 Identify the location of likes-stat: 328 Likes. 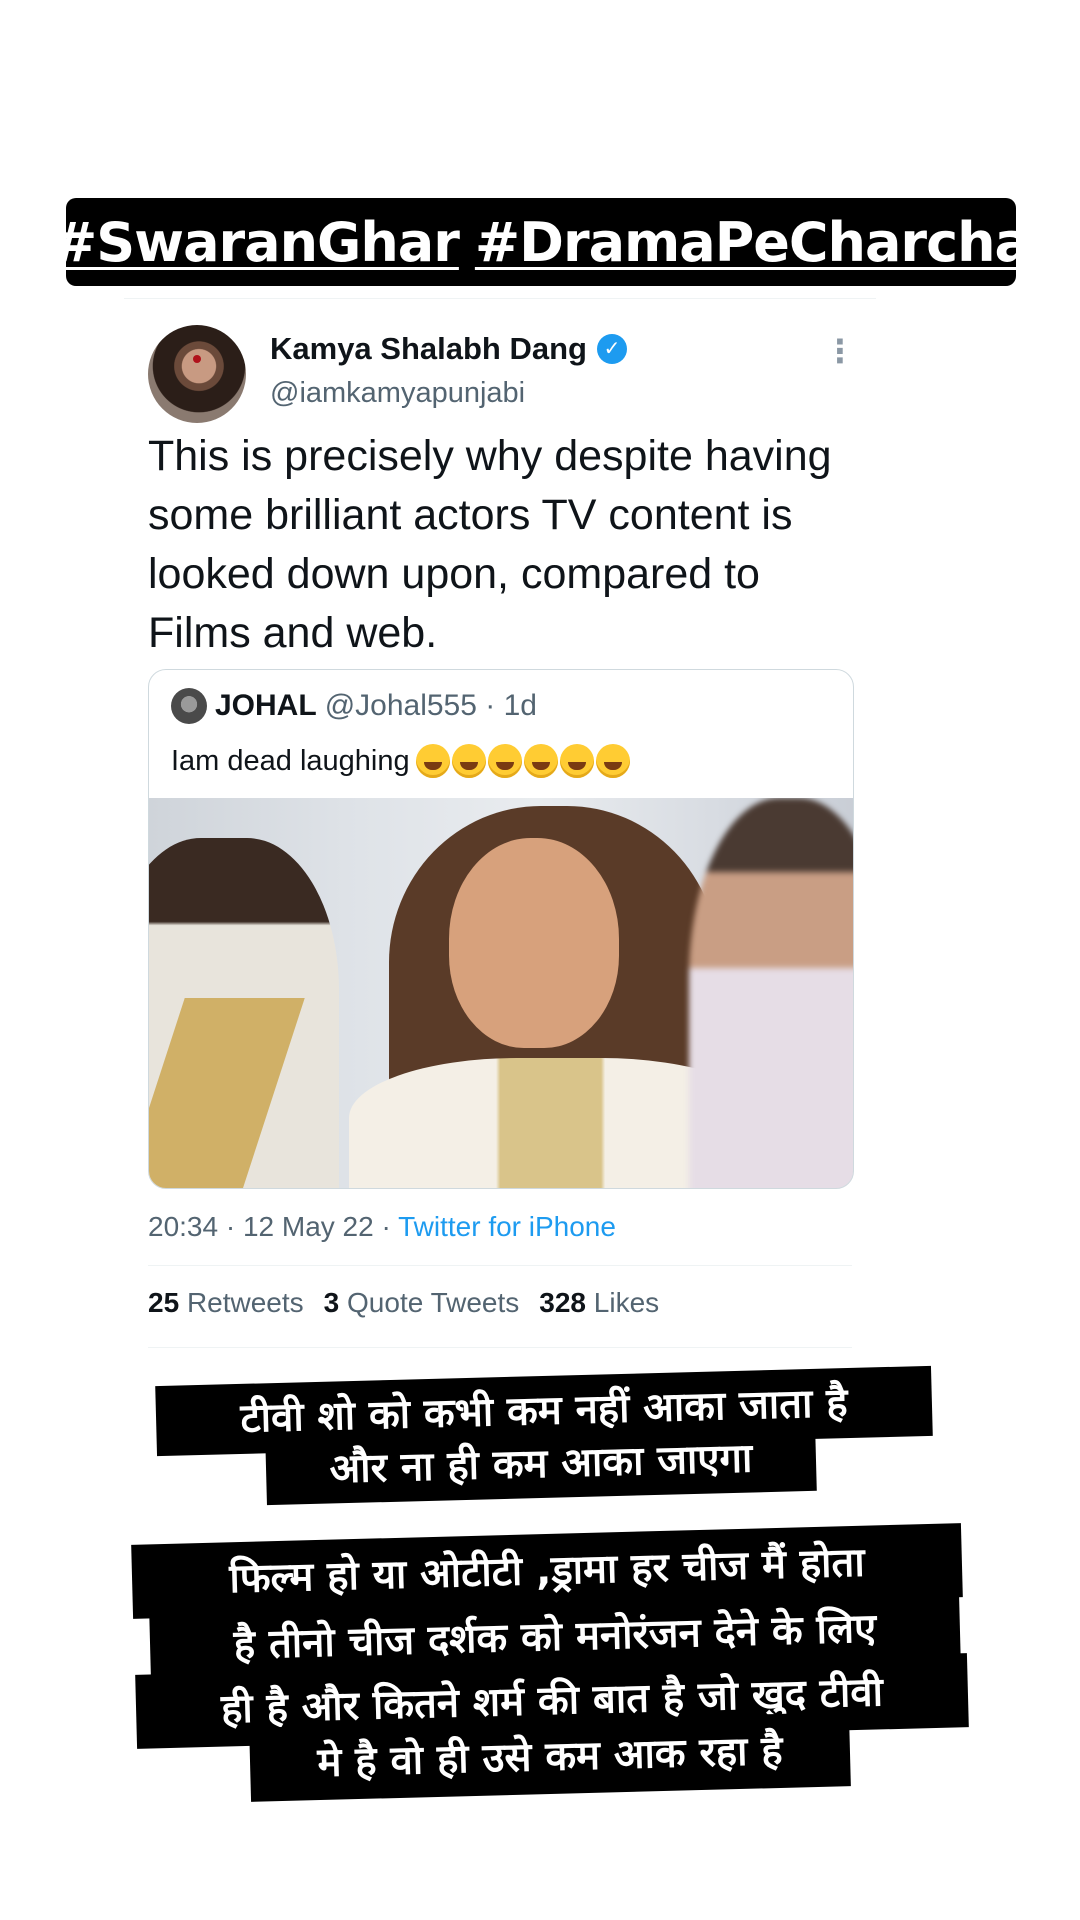
(599, 1303).